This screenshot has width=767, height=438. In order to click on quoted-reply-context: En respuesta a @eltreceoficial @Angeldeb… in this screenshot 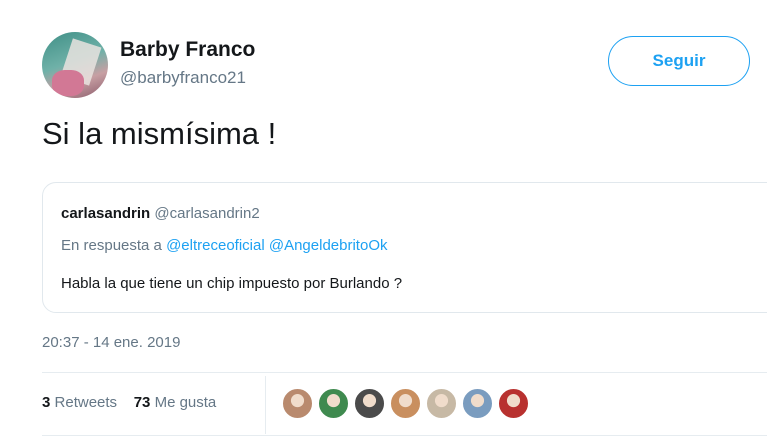, I will do `click(224, 245)`.